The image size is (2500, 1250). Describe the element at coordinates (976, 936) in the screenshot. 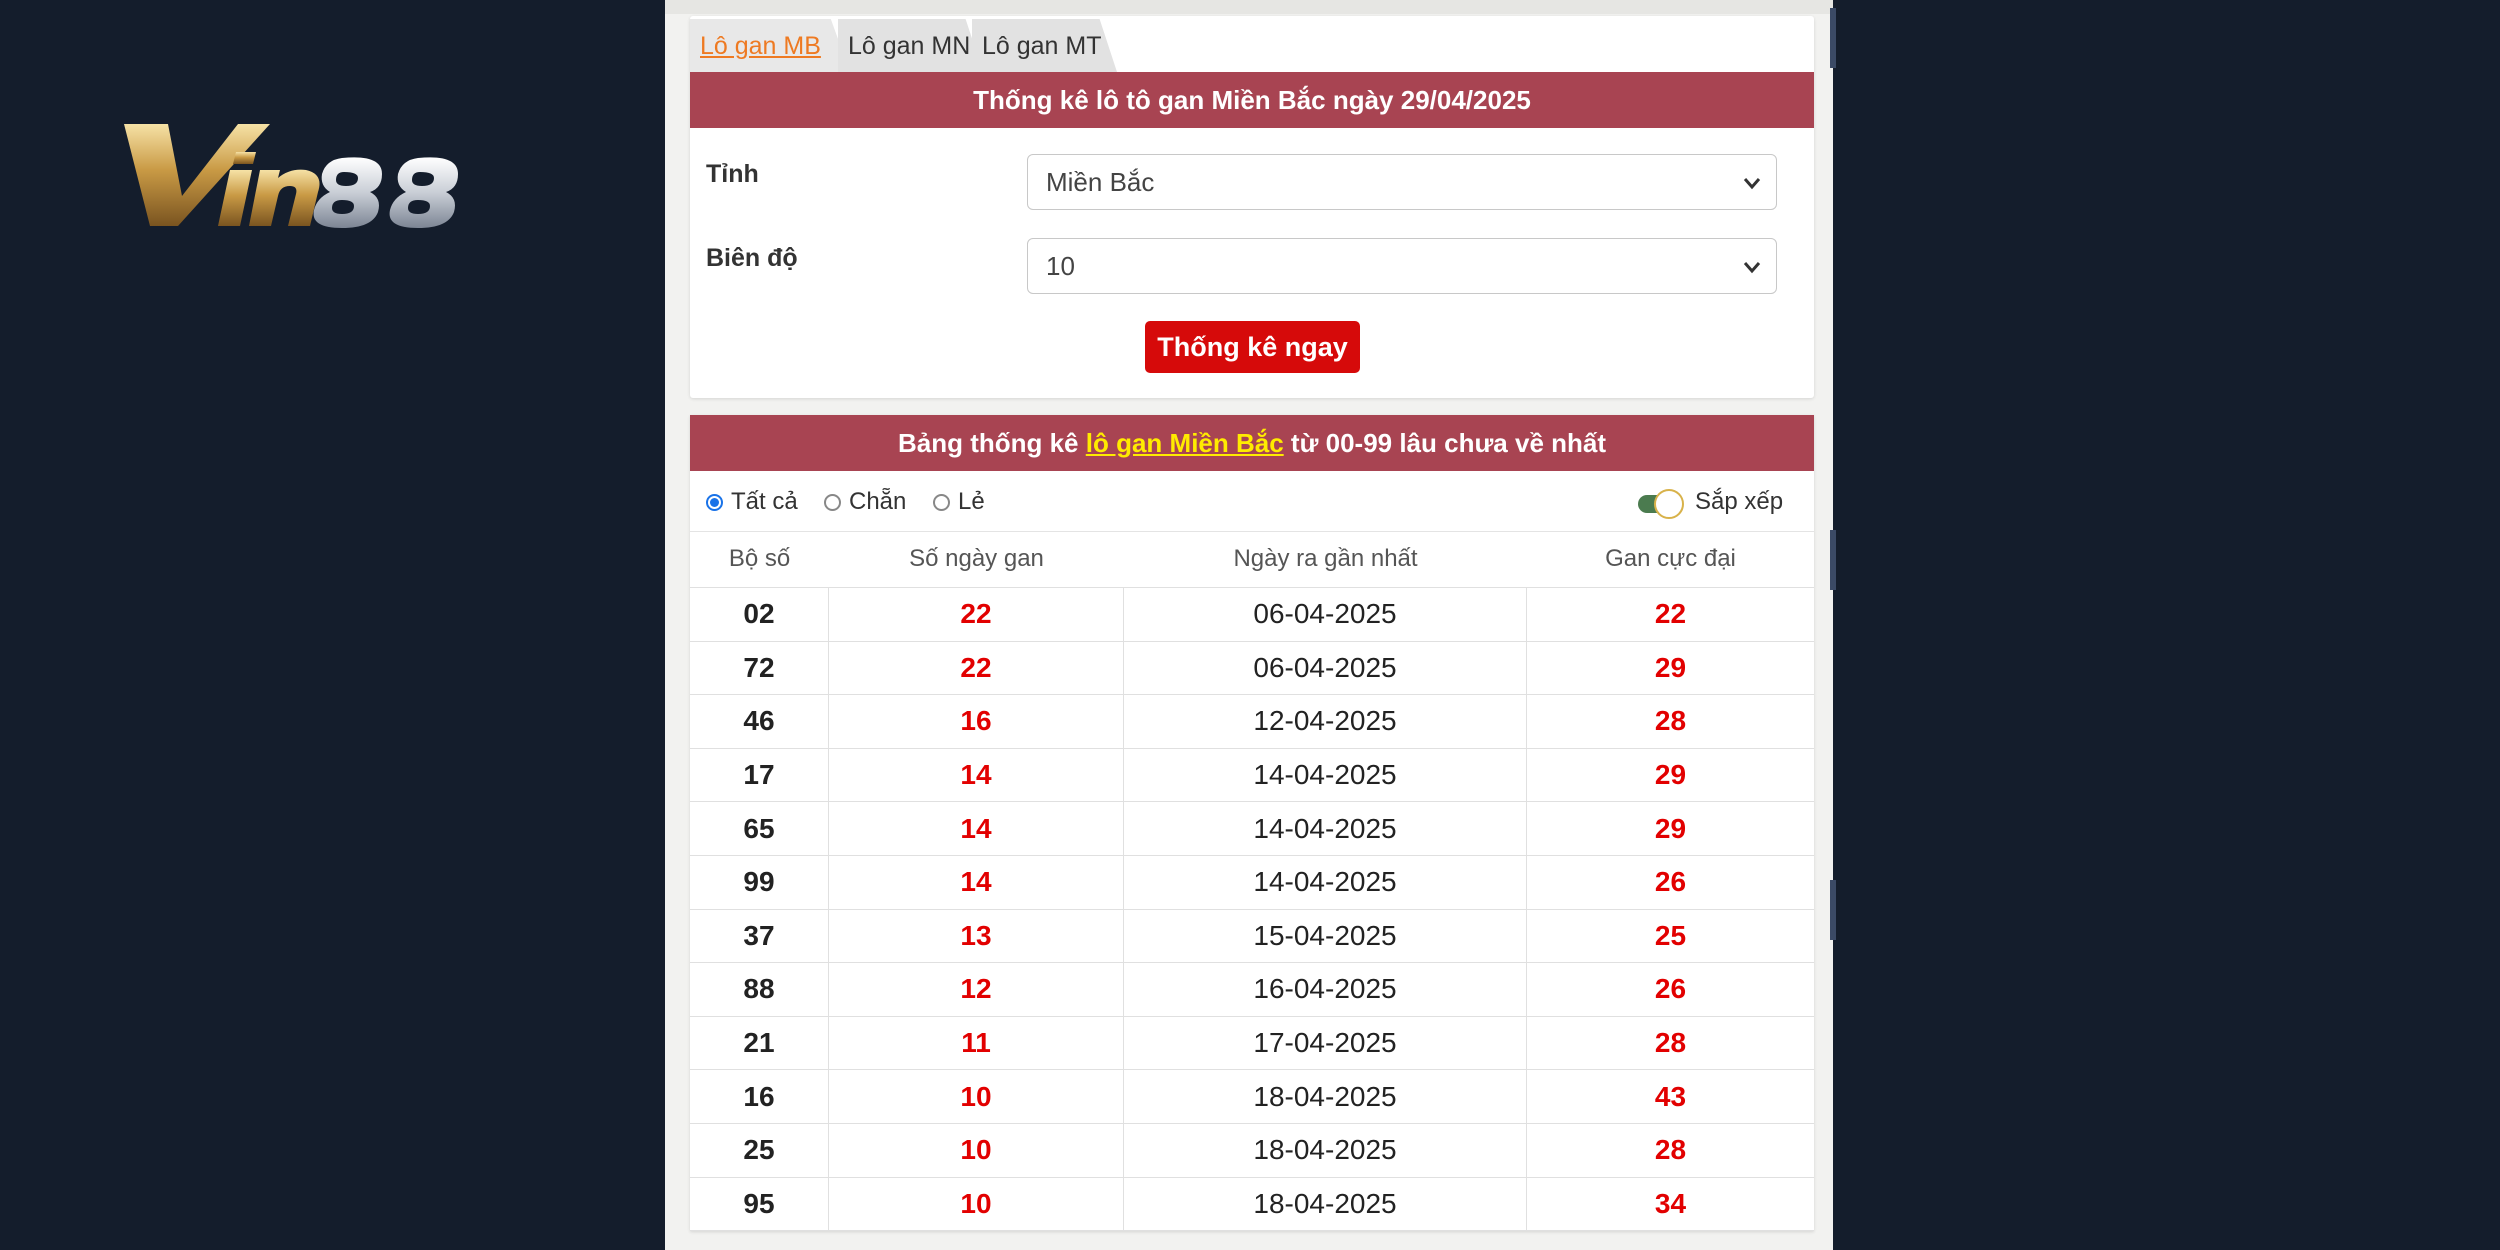

I see `cell-days: 13` at that location.